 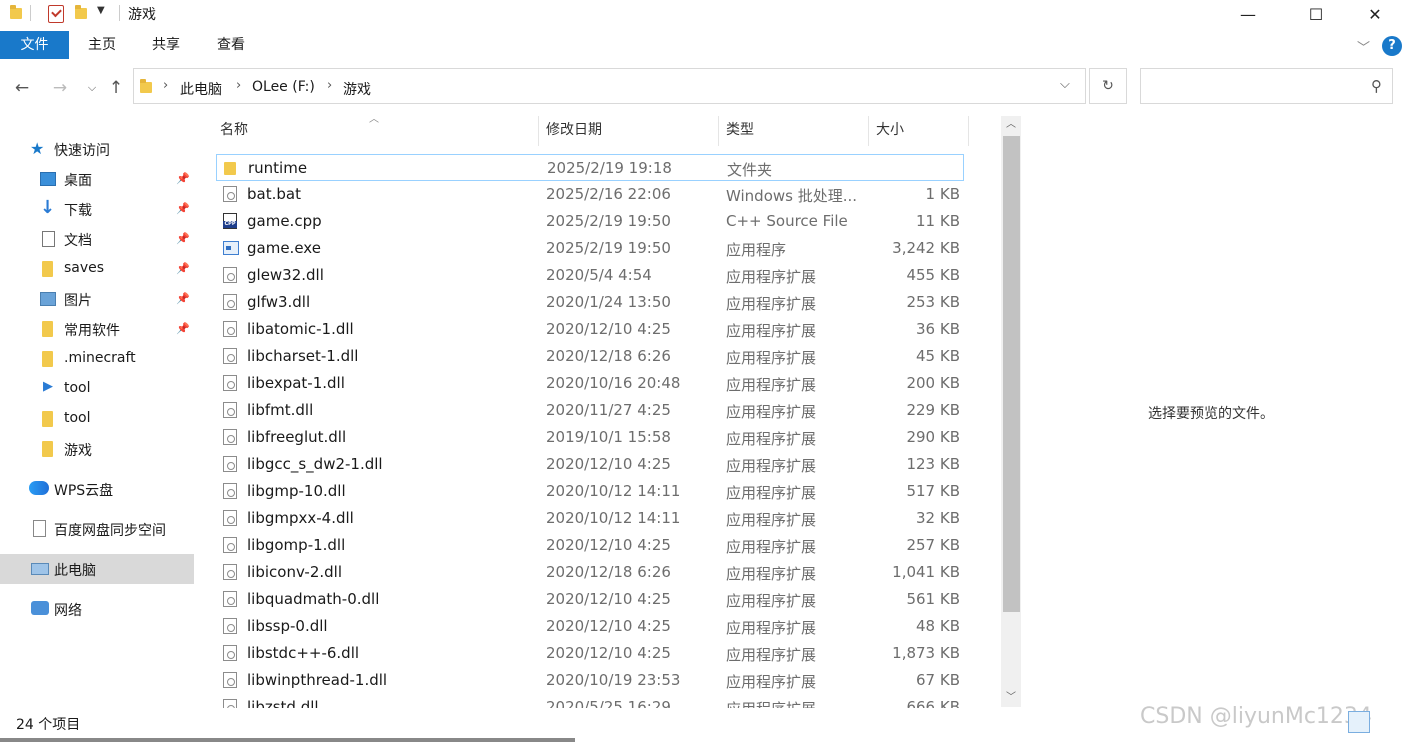 What do you see at coordinates (926, 572) in the screenshot?
I see `file-size: 1,041 KB` at bounding box center [926, 572].